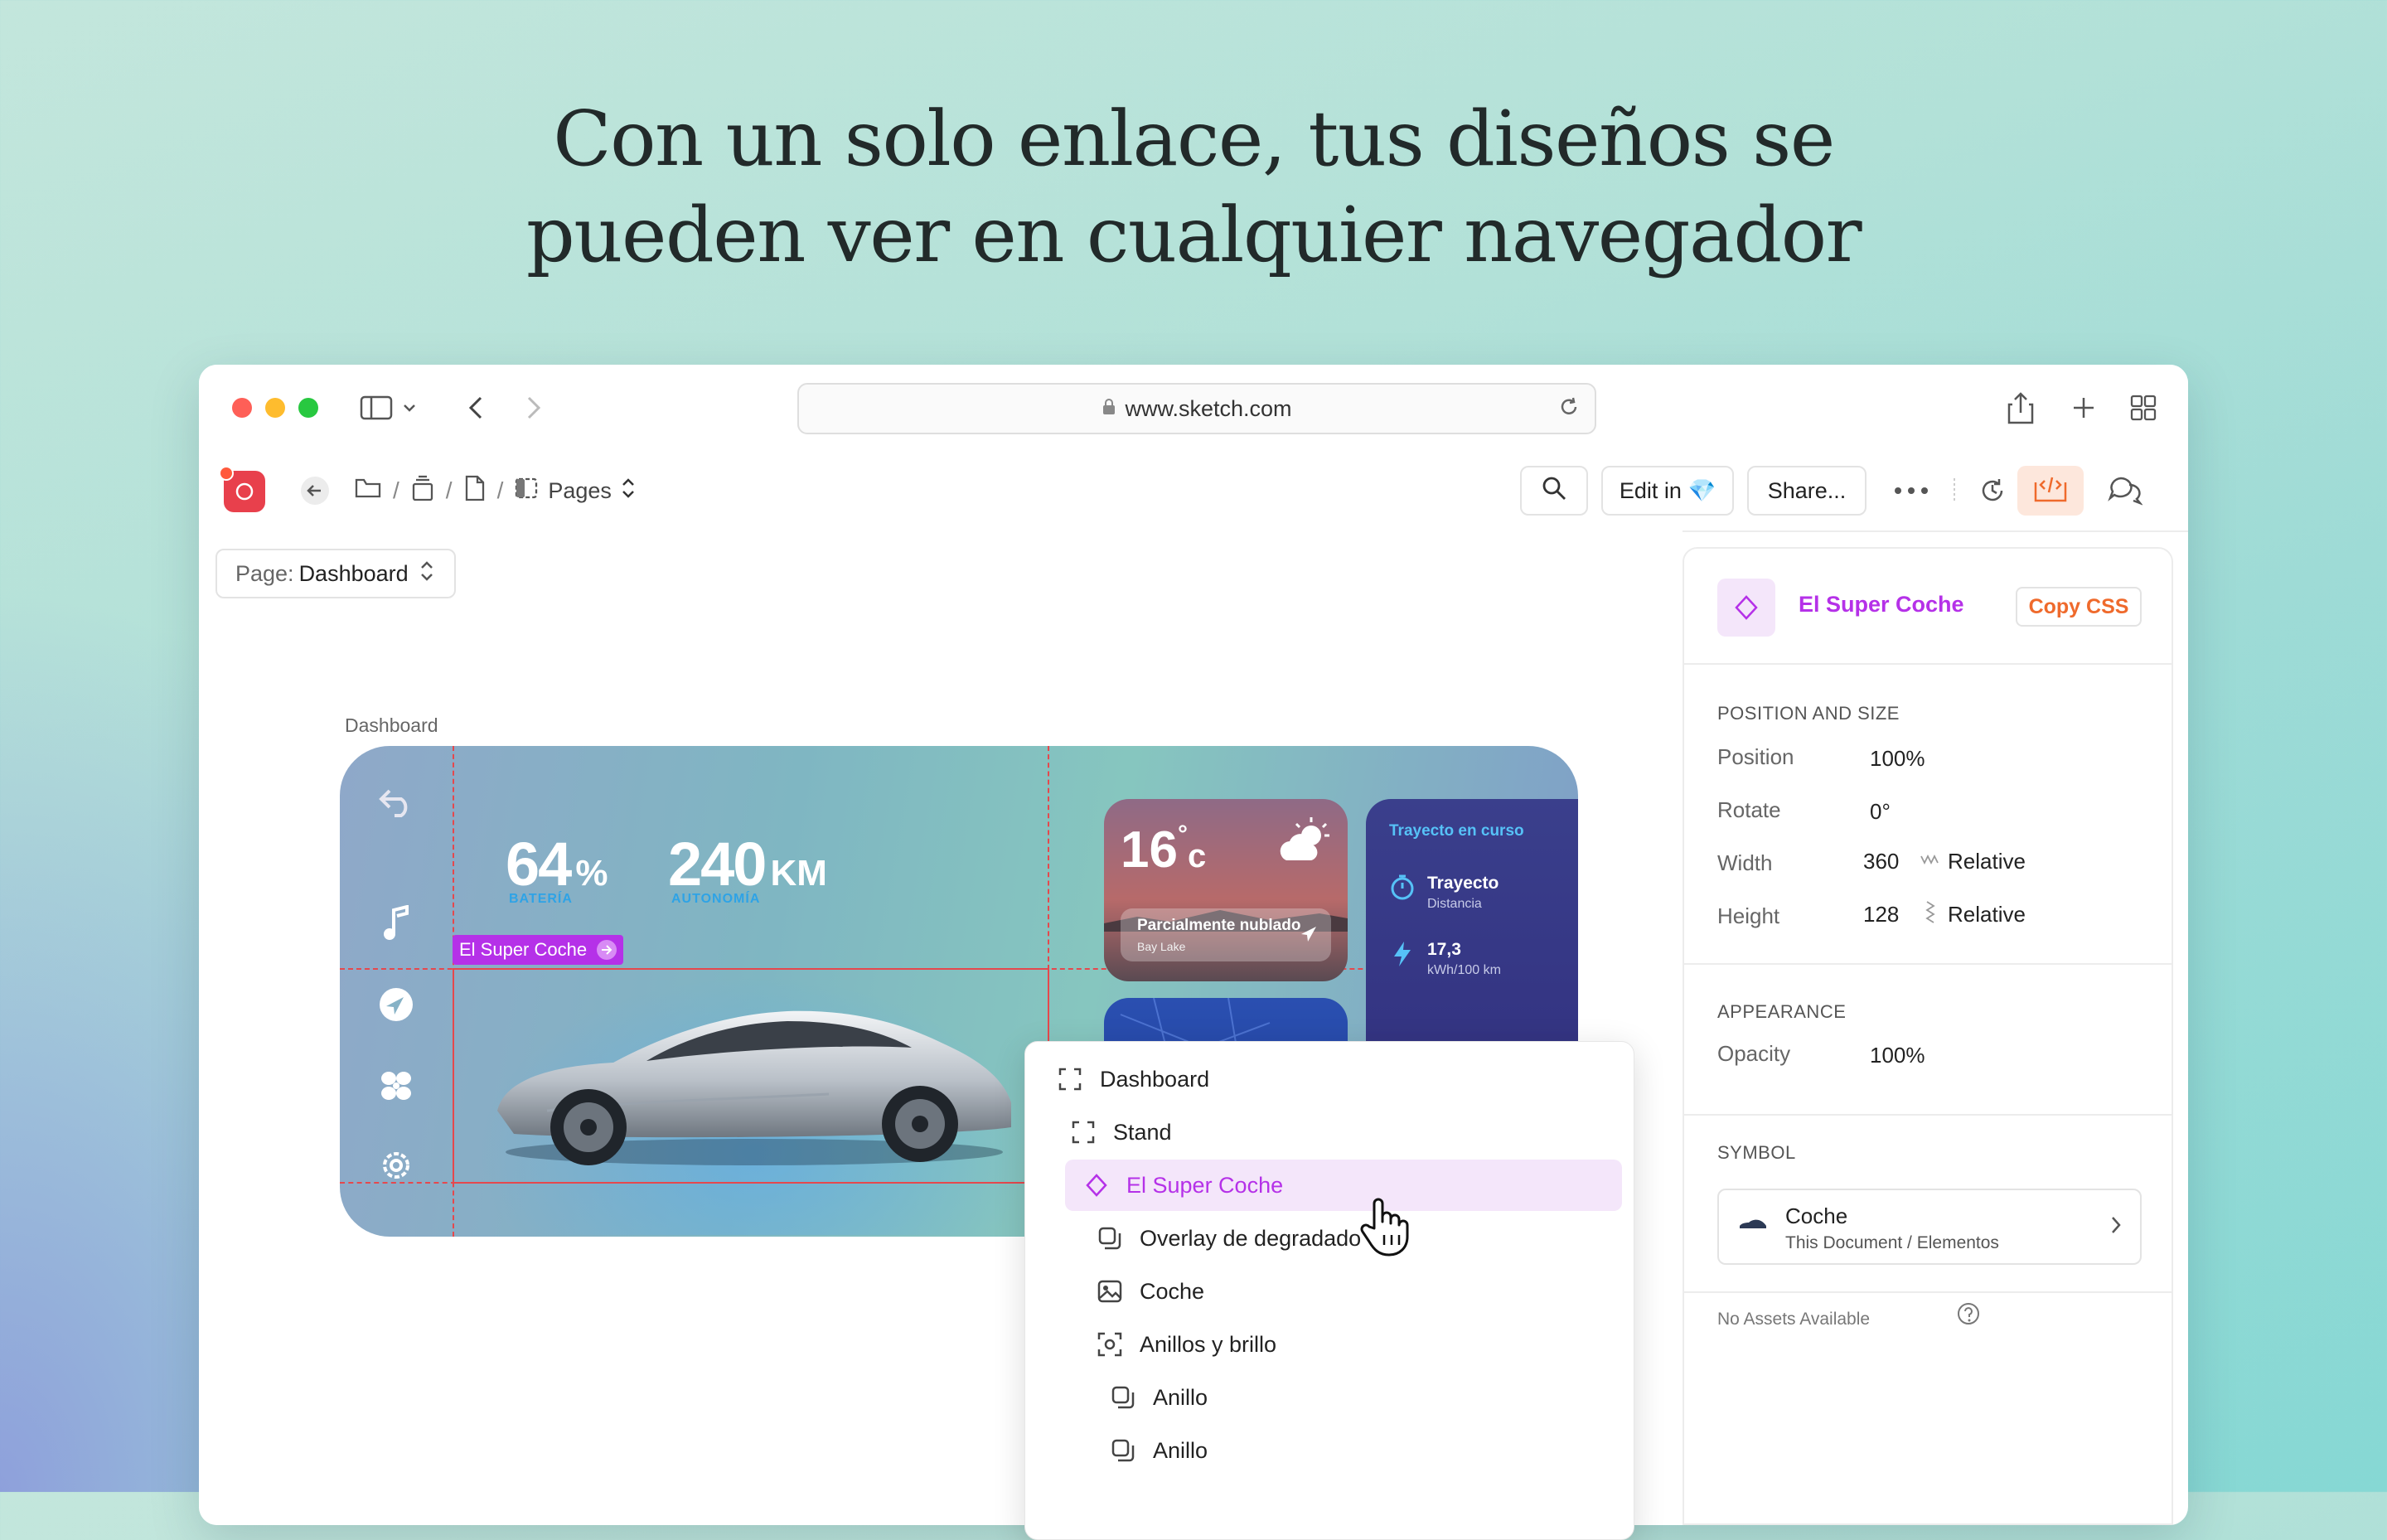  What do you see at coordinates (275, 408) in the screenshot?
I see `minimize-window-button` at bounding box center [275, 408].